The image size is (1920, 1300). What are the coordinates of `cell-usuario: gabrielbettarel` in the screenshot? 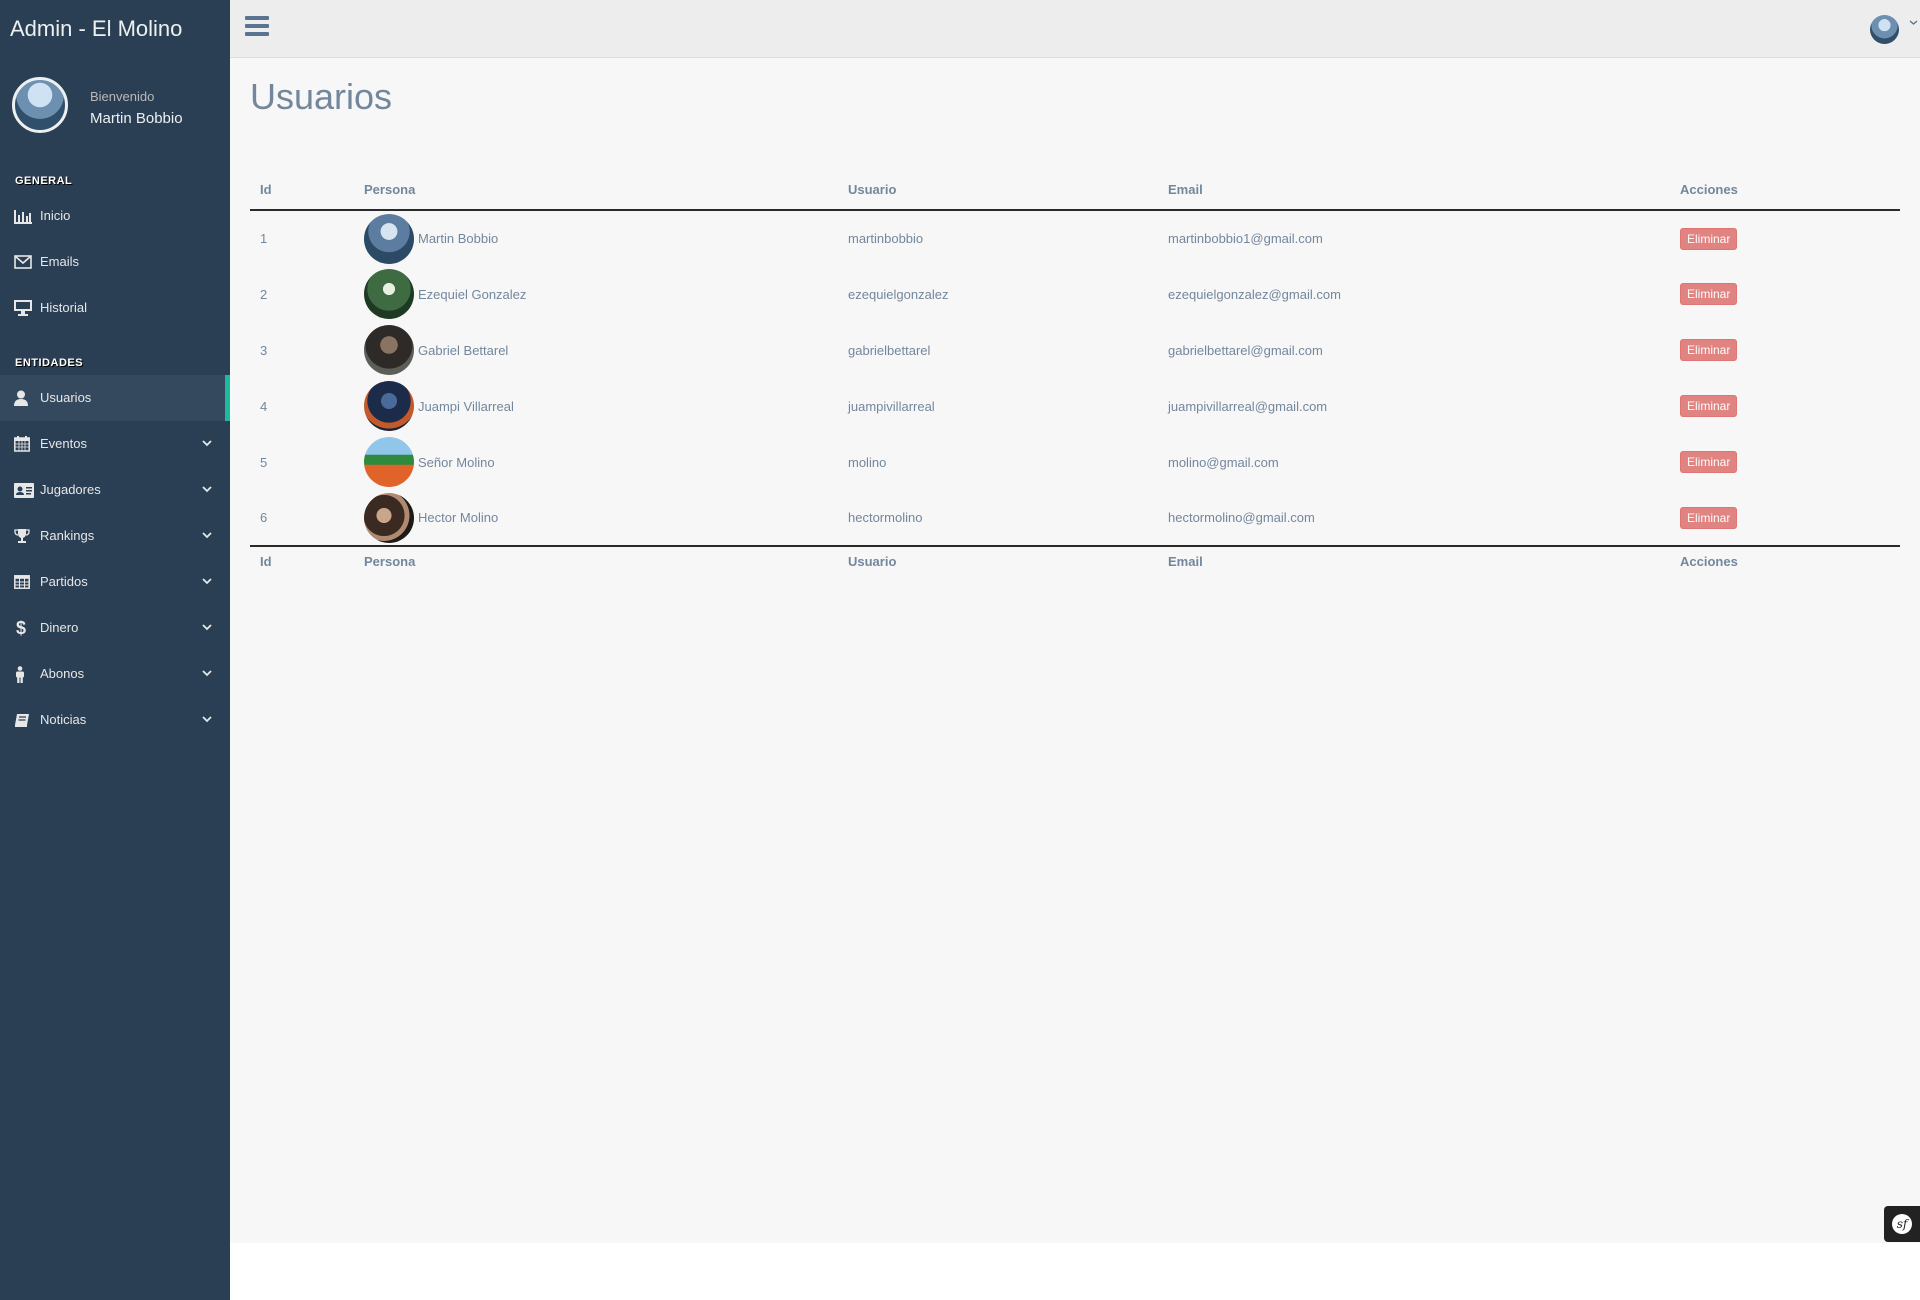 It's located at (889, 350).